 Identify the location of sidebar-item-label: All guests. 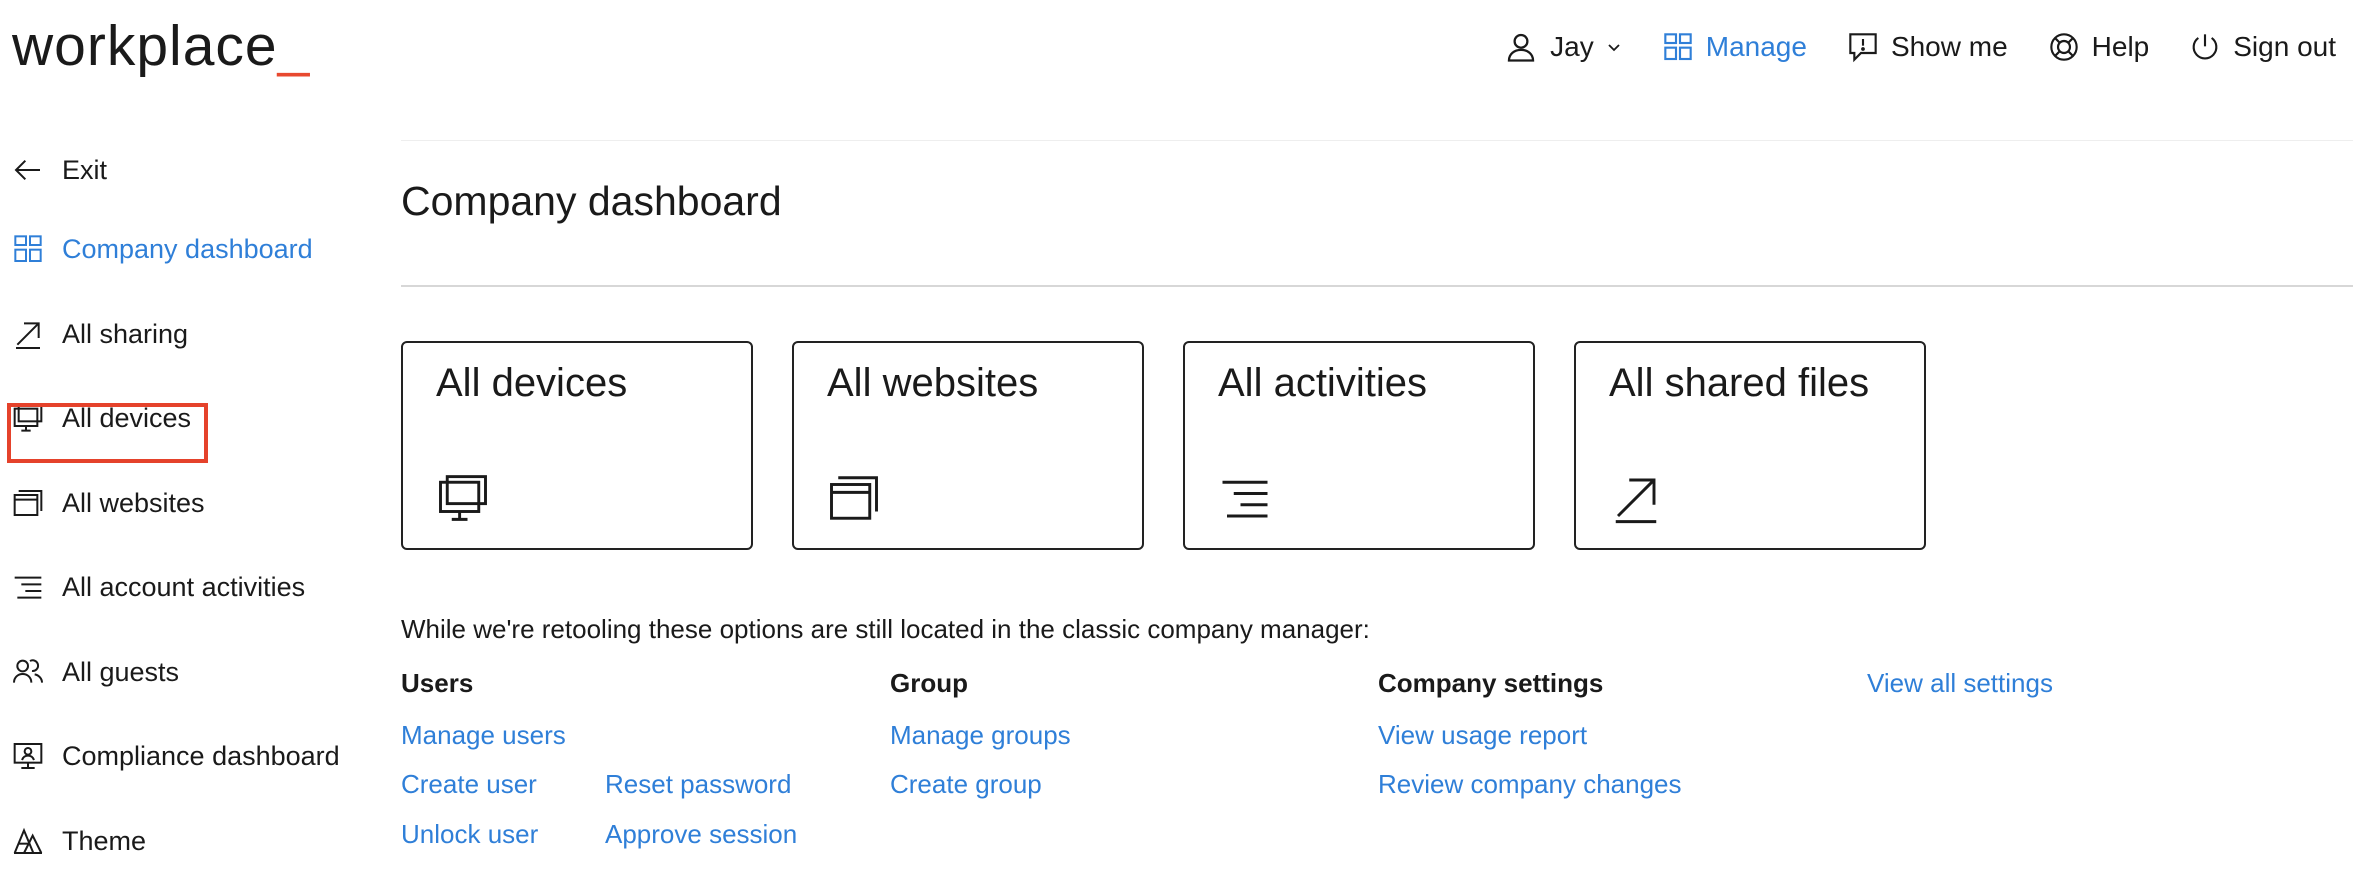
(121, 671).